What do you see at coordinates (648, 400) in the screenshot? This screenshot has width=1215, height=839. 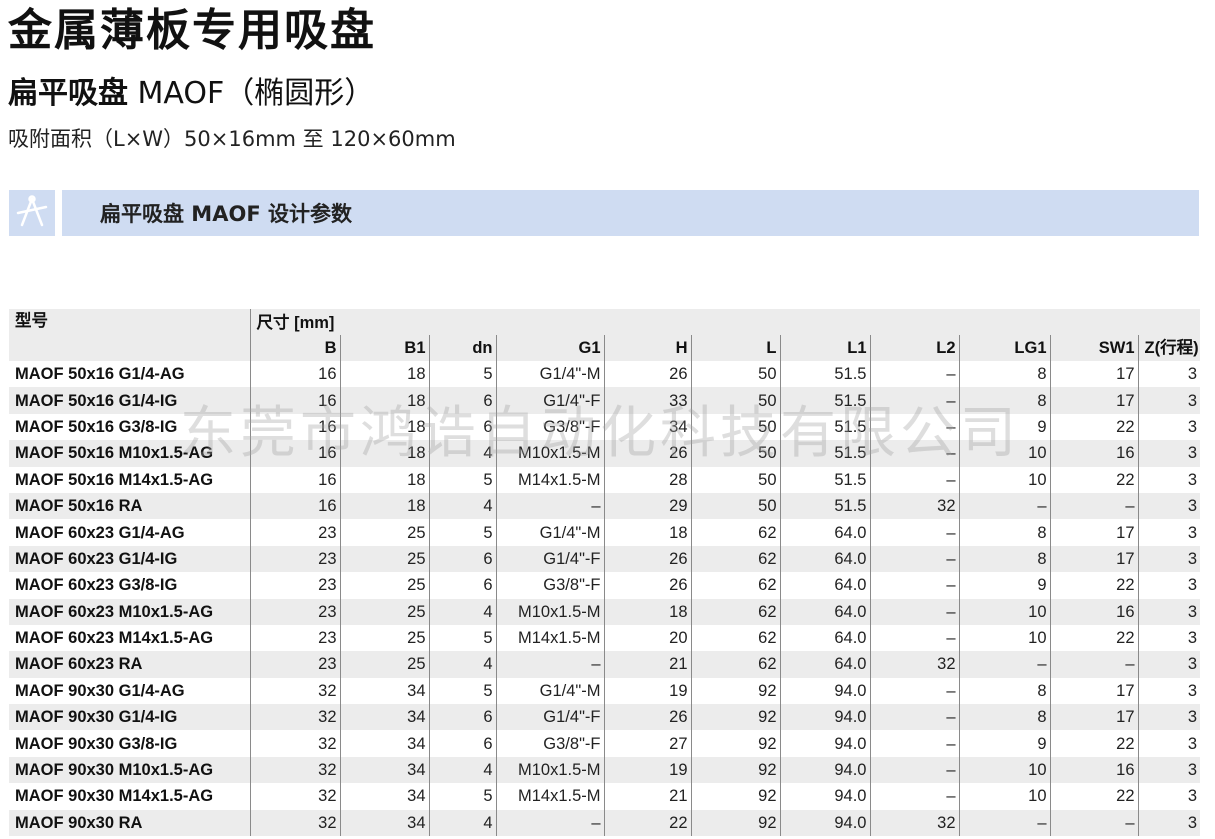 I see `table-cell: 33` at bounding box center [648, 400].